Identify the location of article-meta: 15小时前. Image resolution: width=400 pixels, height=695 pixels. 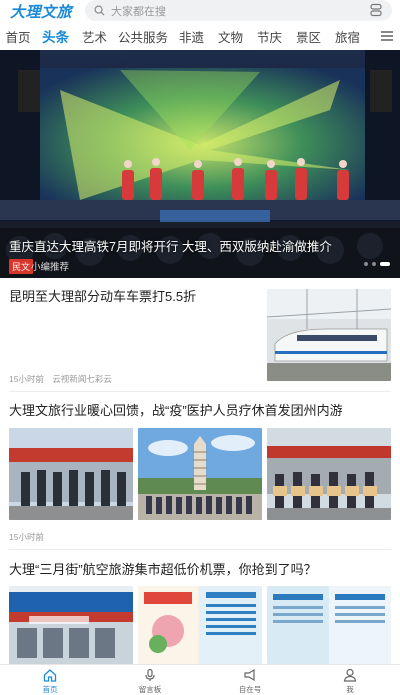
(26, 537).